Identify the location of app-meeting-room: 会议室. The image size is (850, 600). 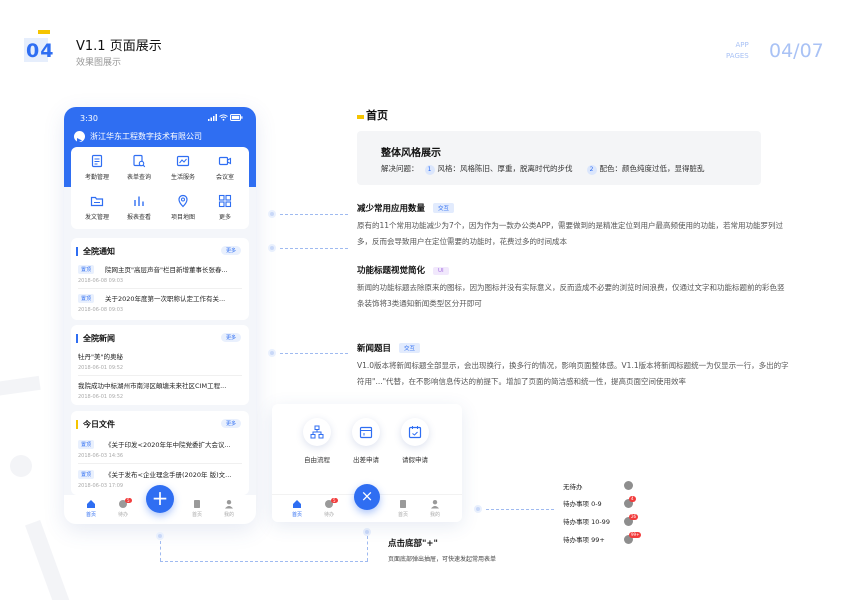
(225, 167).